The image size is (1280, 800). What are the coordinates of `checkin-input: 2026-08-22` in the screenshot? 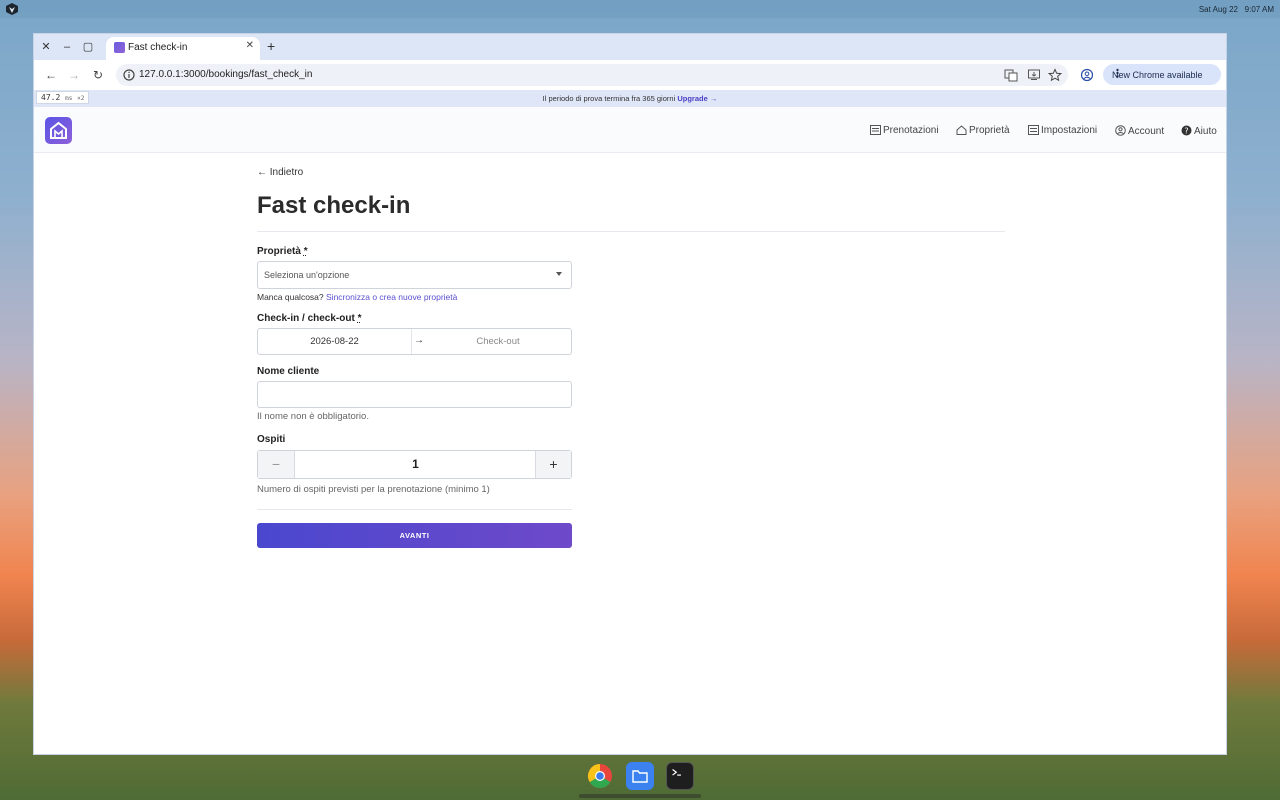 It's located at (335, 341).